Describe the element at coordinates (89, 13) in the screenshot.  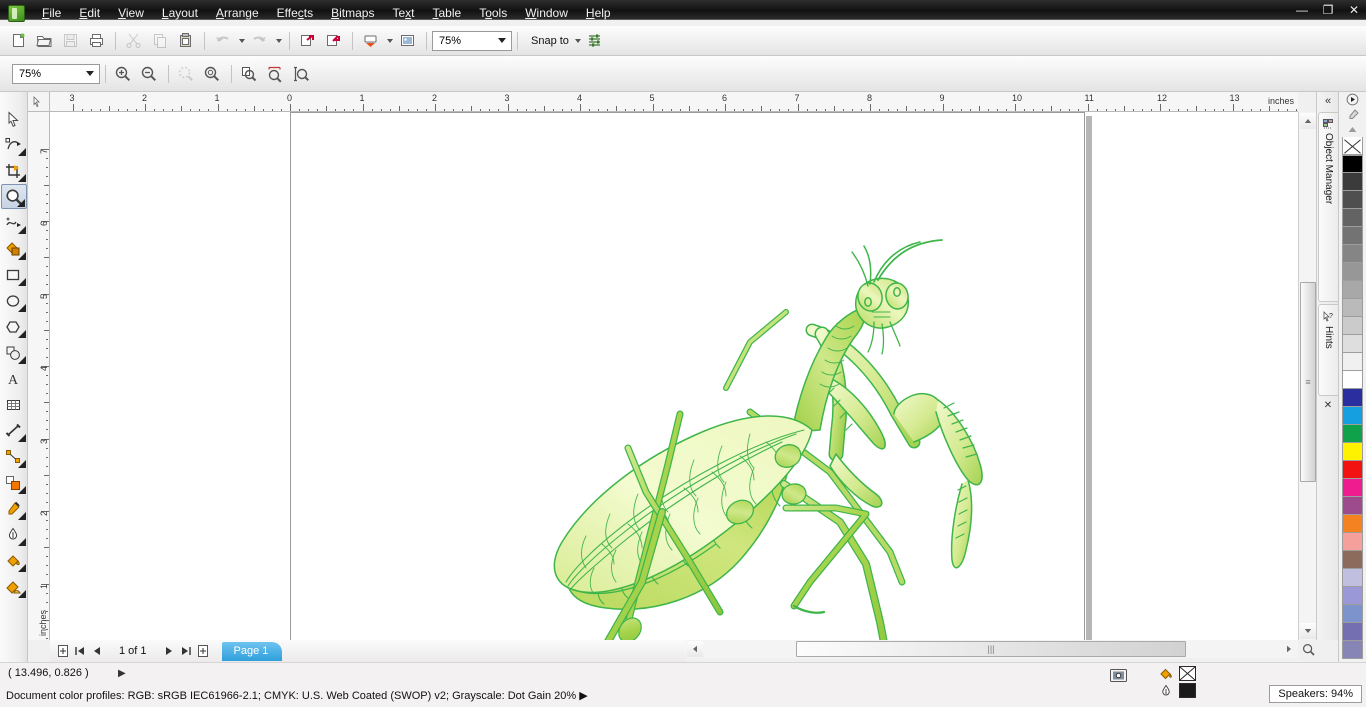
I see `menu-edit: Edit` at that location.